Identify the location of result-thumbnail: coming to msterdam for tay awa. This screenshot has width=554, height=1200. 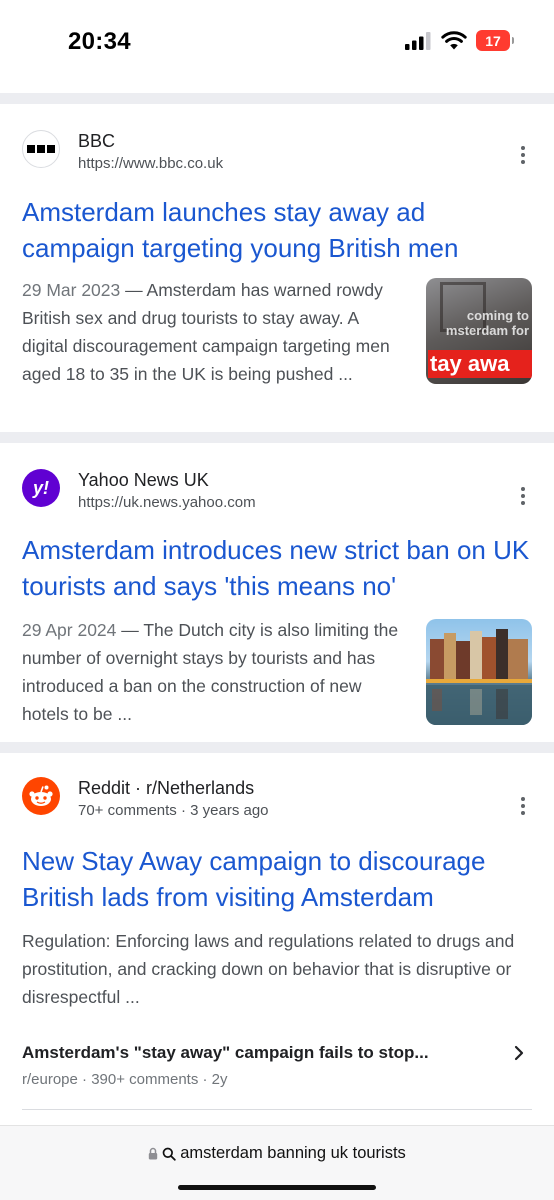
(479, 331).